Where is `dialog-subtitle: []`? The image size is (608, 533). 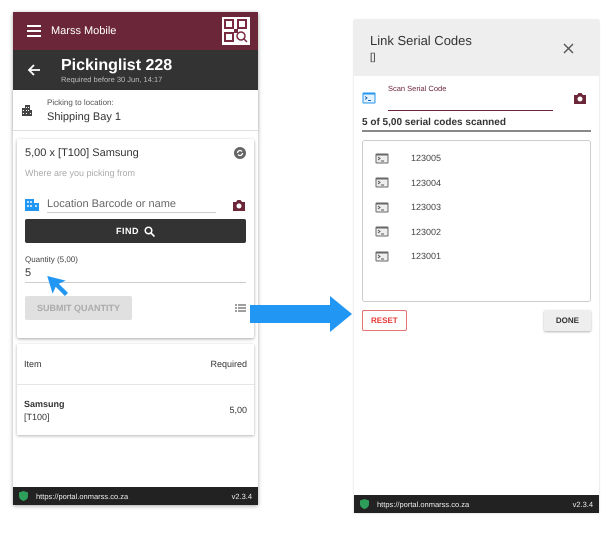
dialog-subtitle: [] is located at coordinates (373, 57).